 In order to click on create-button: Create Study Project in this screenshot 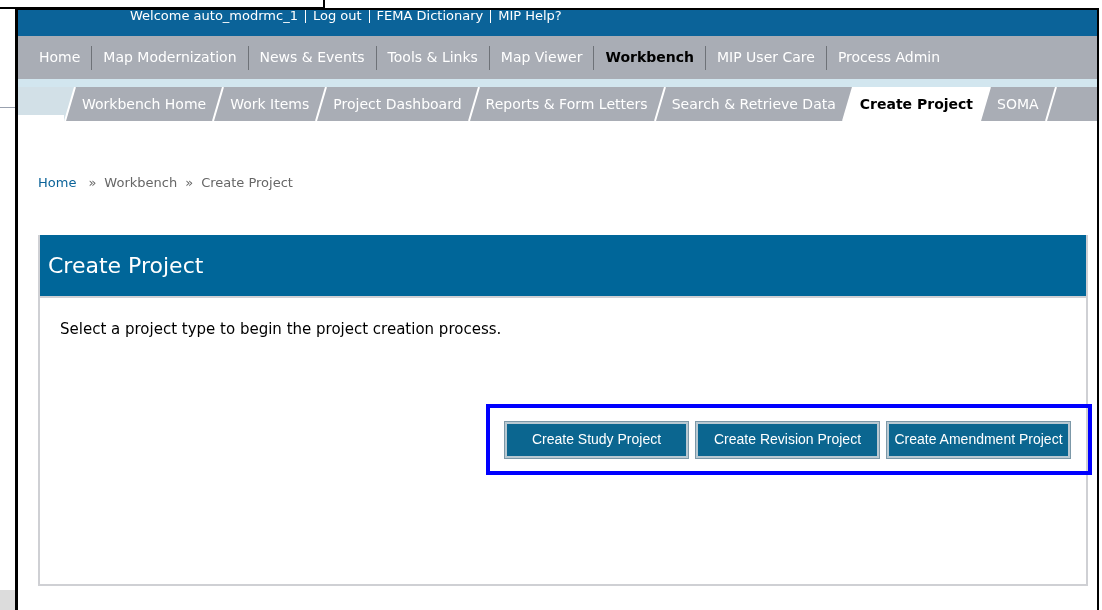, I will do `click(596, 439)`.